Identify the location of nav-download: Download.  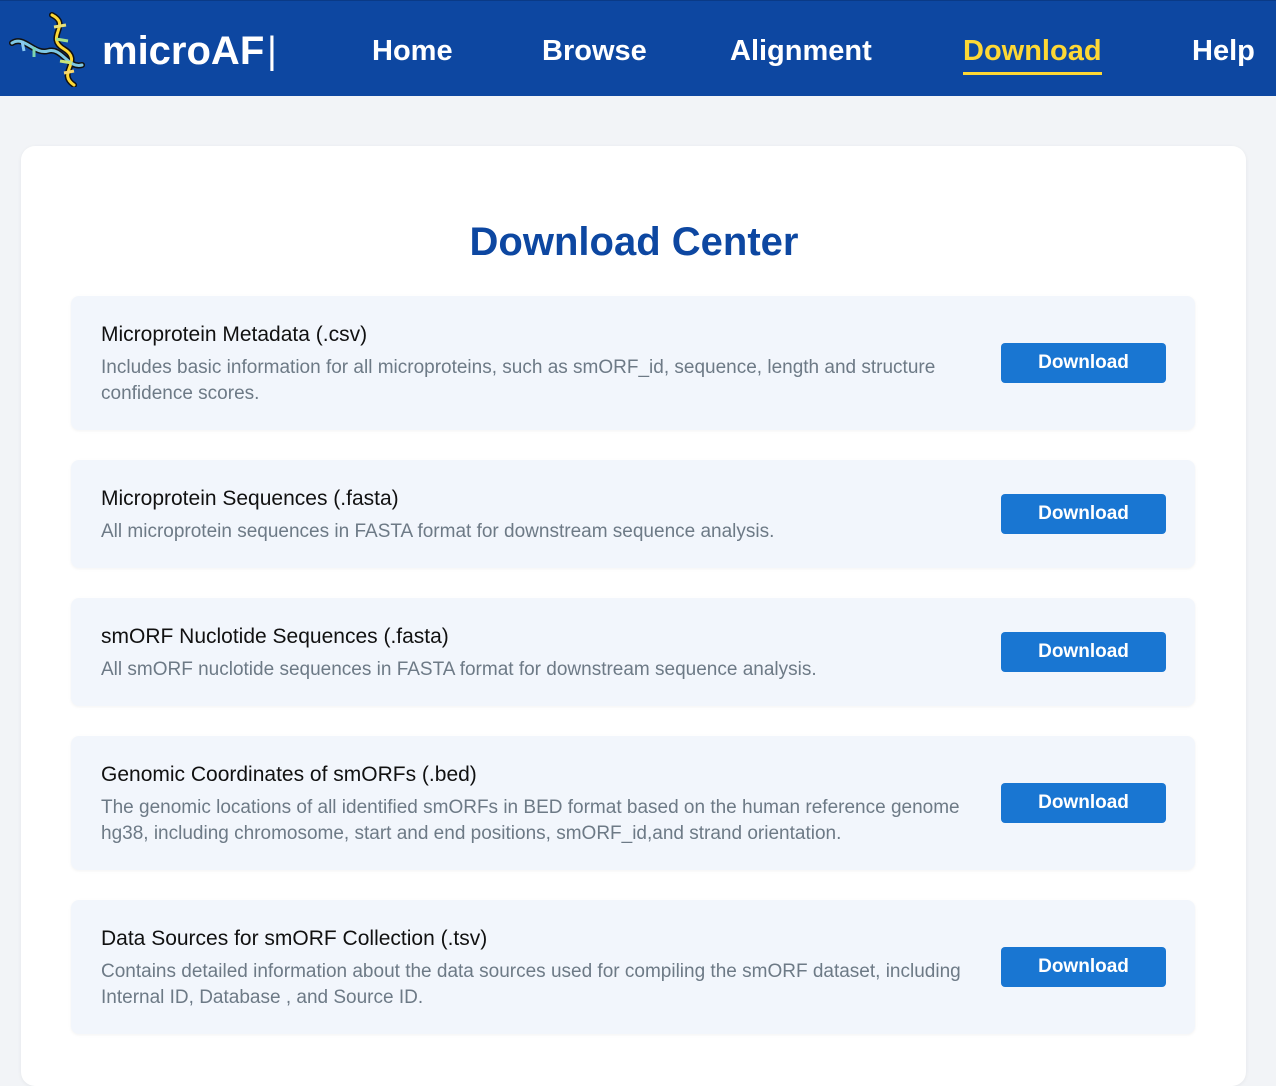
(1032, 53).